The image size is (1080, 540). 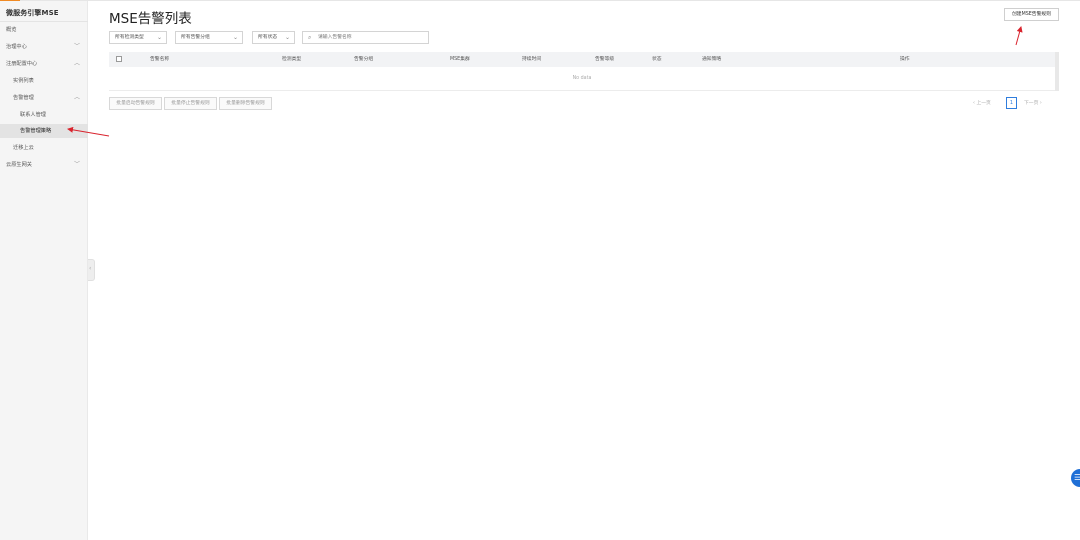 What do you see at coordinates (36, 131) in the screenshot?
I see `sidebar-item-label: 告警管理策略` at bounding box center [36, 131].